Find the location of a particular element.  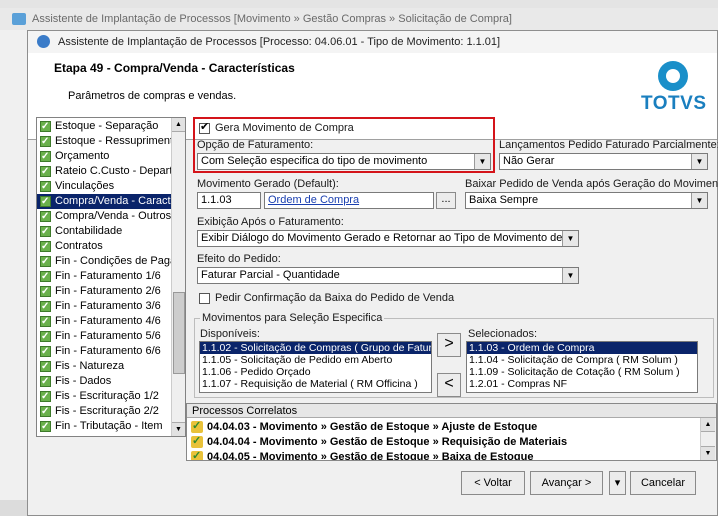

disponiveis-item: 1.1.06 - Pedido Orçado is located at coordinates (315, 372).